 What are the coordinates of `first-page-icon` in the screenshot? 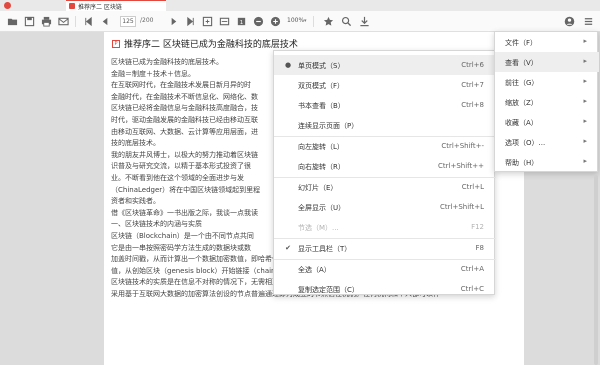 It's located at (88, 21).